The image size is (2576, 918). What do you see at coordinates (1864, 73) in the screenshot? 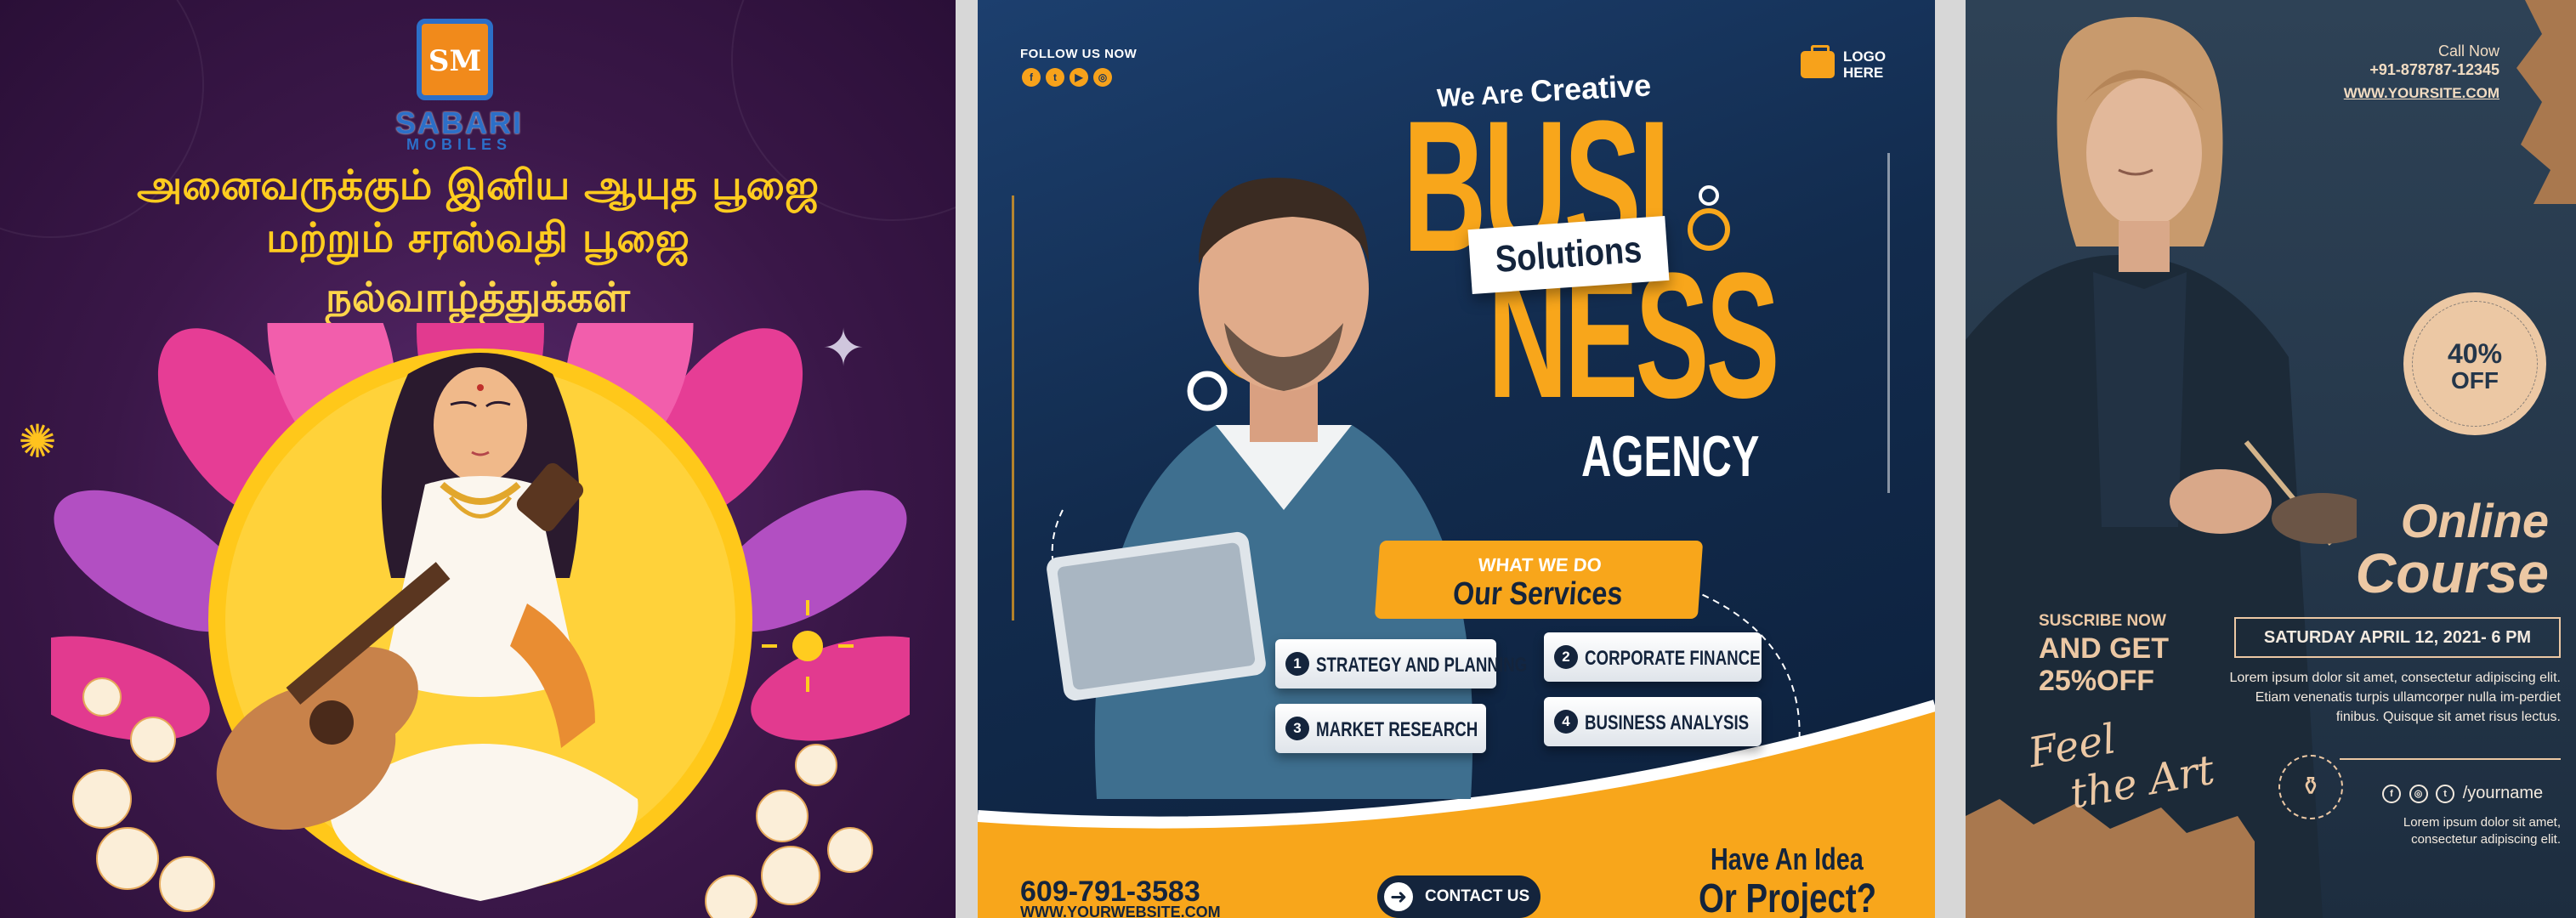
I see `logo-label-line2: HERE` at bounding box center [1864, 73].